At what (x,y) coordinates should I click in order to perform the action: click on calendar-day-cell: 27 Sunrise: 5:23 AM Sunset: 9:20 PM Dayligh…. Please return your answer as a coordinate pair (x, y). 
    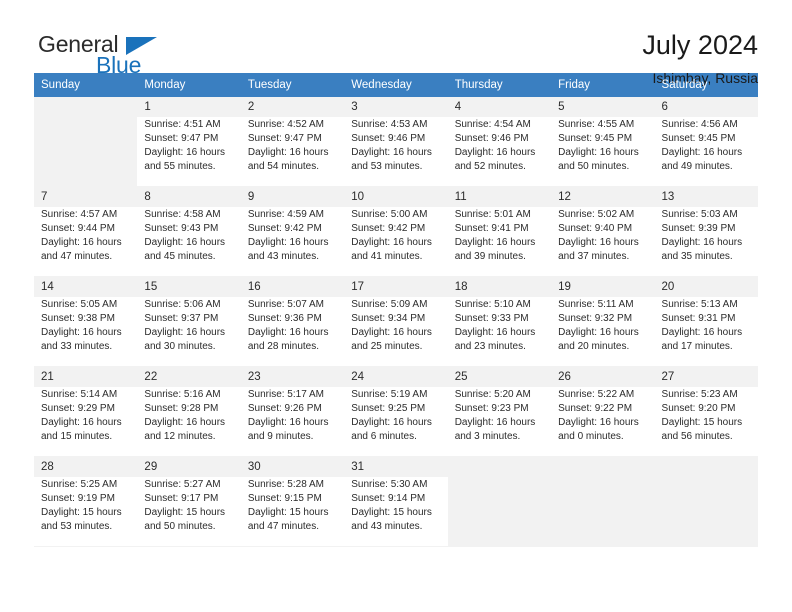
    Looking at the image, I should click on (706, 412).